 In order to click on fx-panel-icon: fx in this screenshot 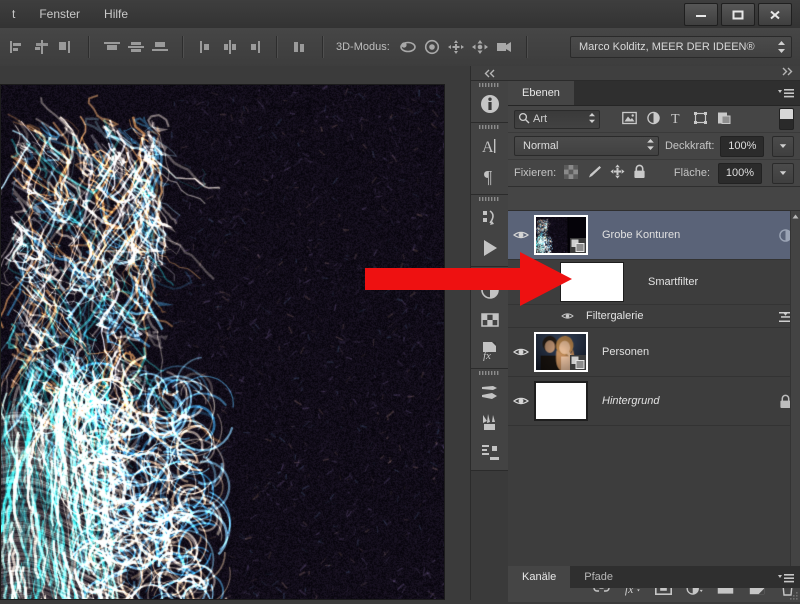, I will do `click(490, 350)`.